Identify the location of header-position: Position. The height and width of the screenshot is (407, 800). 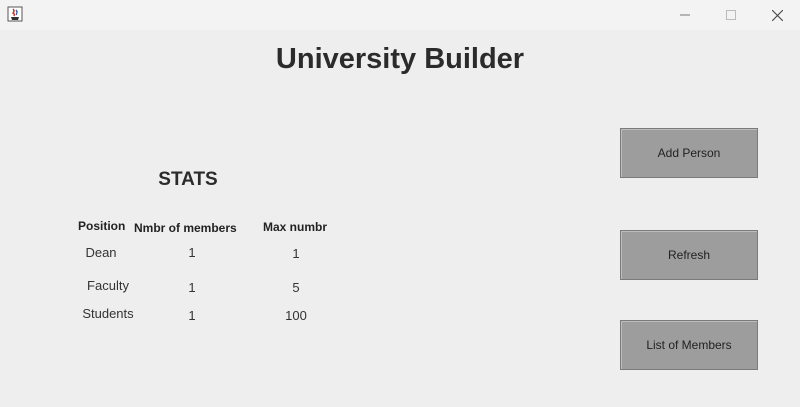
(102, 226).